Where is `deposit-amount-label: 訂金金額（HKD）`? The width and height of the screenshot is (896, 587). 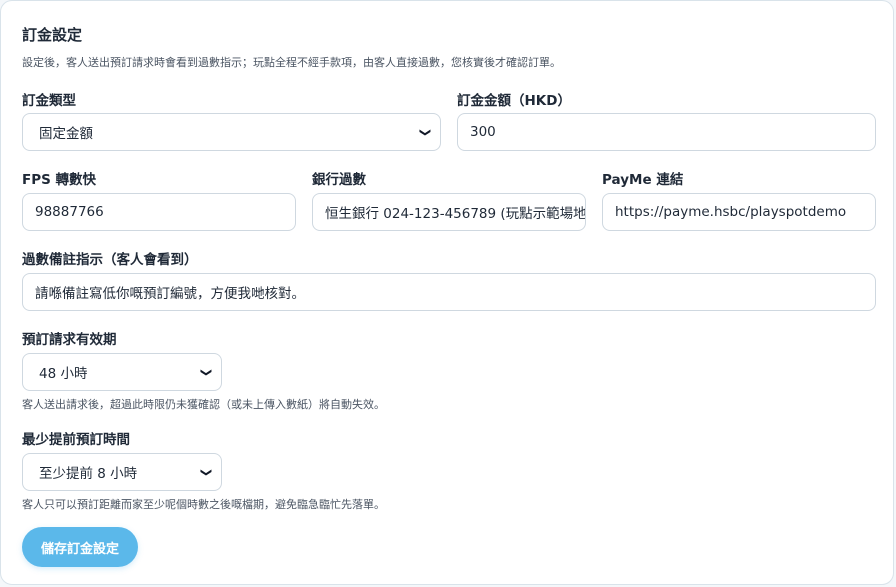 deposit-amount-label: 訂金金額（HKD） is located at coordinates (514, 101).